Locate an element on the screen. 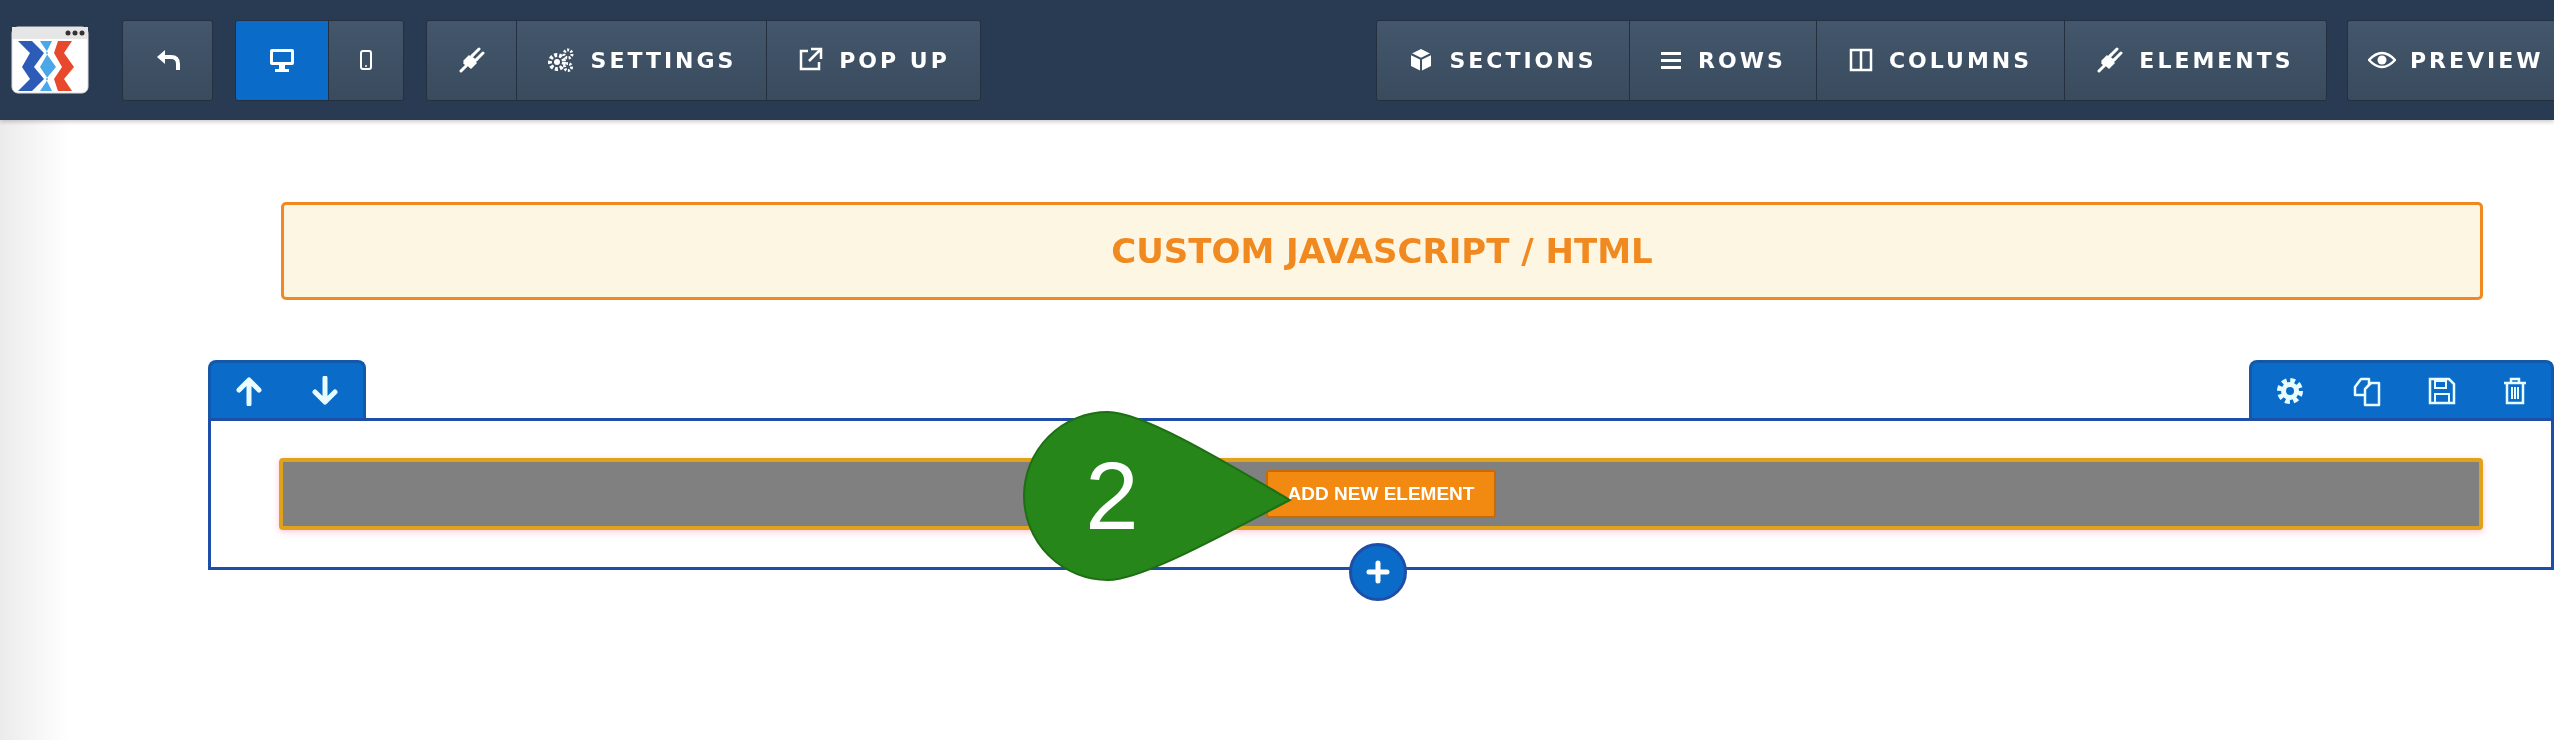 This screenshot has width=2554, height=740. save-icon is located at coordinates (2442, 390).